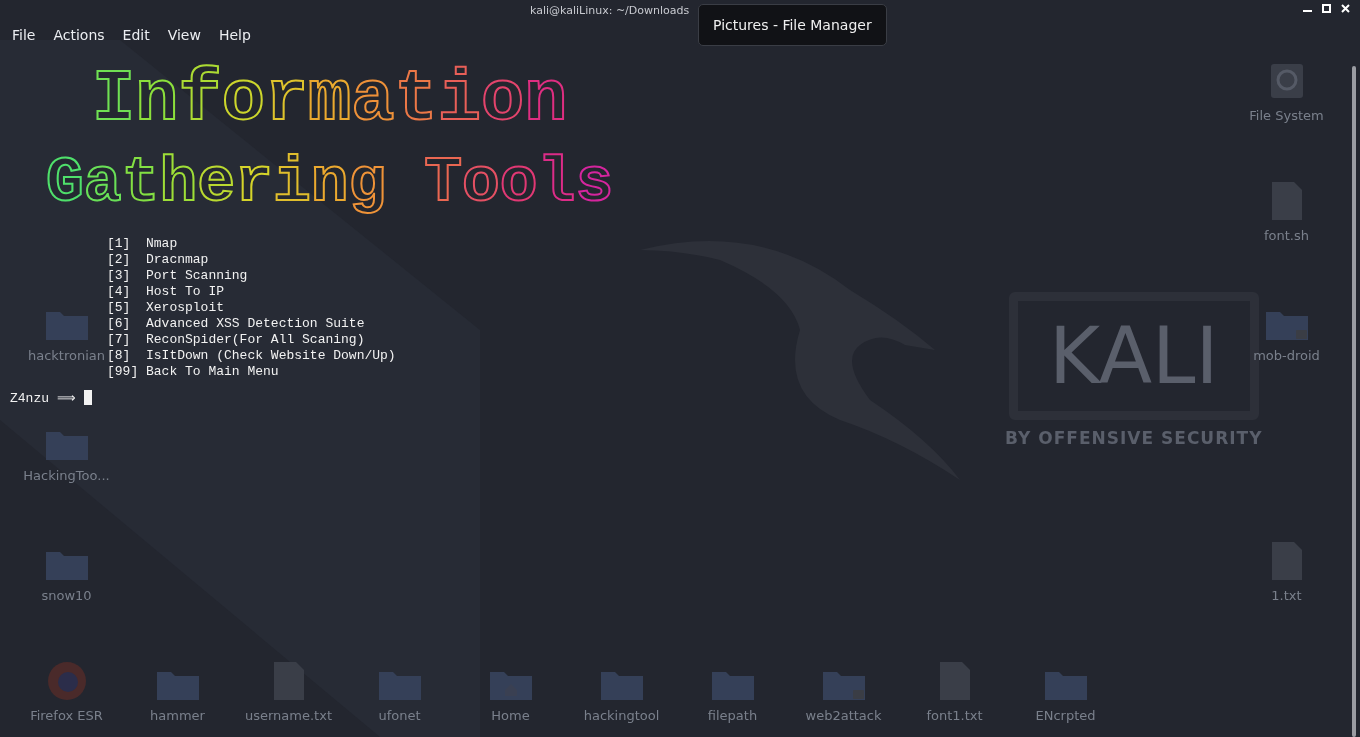 The height and width of the screenshot is (737, 1360). What do you see at coordinates (1286, 235) in the screenshot?
I see `desktop-icon-label: font.sh` at bounding box center [1286, 235].